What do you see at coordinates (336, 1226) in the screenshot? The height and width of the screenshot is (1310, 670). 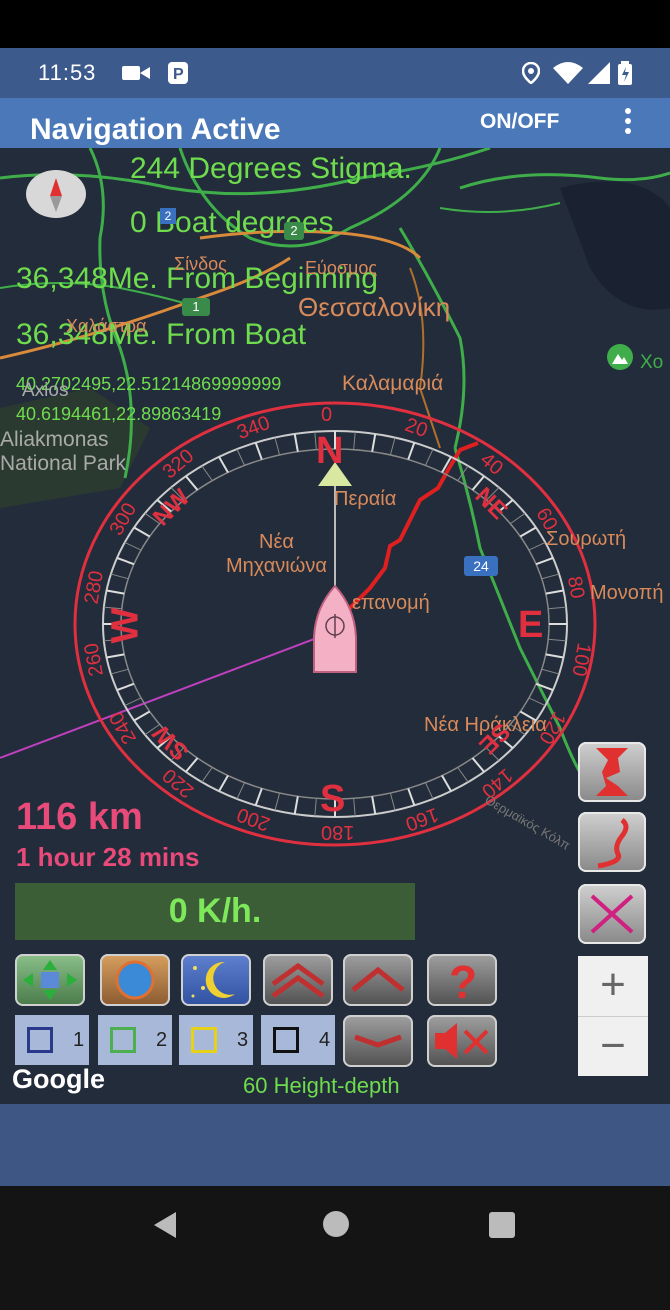 I see `home-icon` at bounding box center [336, 1226].